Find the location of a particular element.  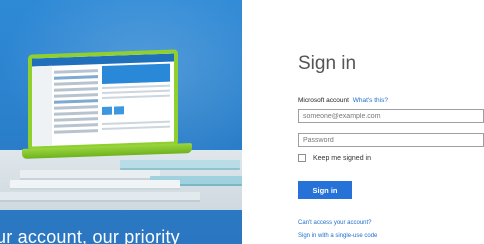

mail-reading-pane is located at coordinates (136, 103).